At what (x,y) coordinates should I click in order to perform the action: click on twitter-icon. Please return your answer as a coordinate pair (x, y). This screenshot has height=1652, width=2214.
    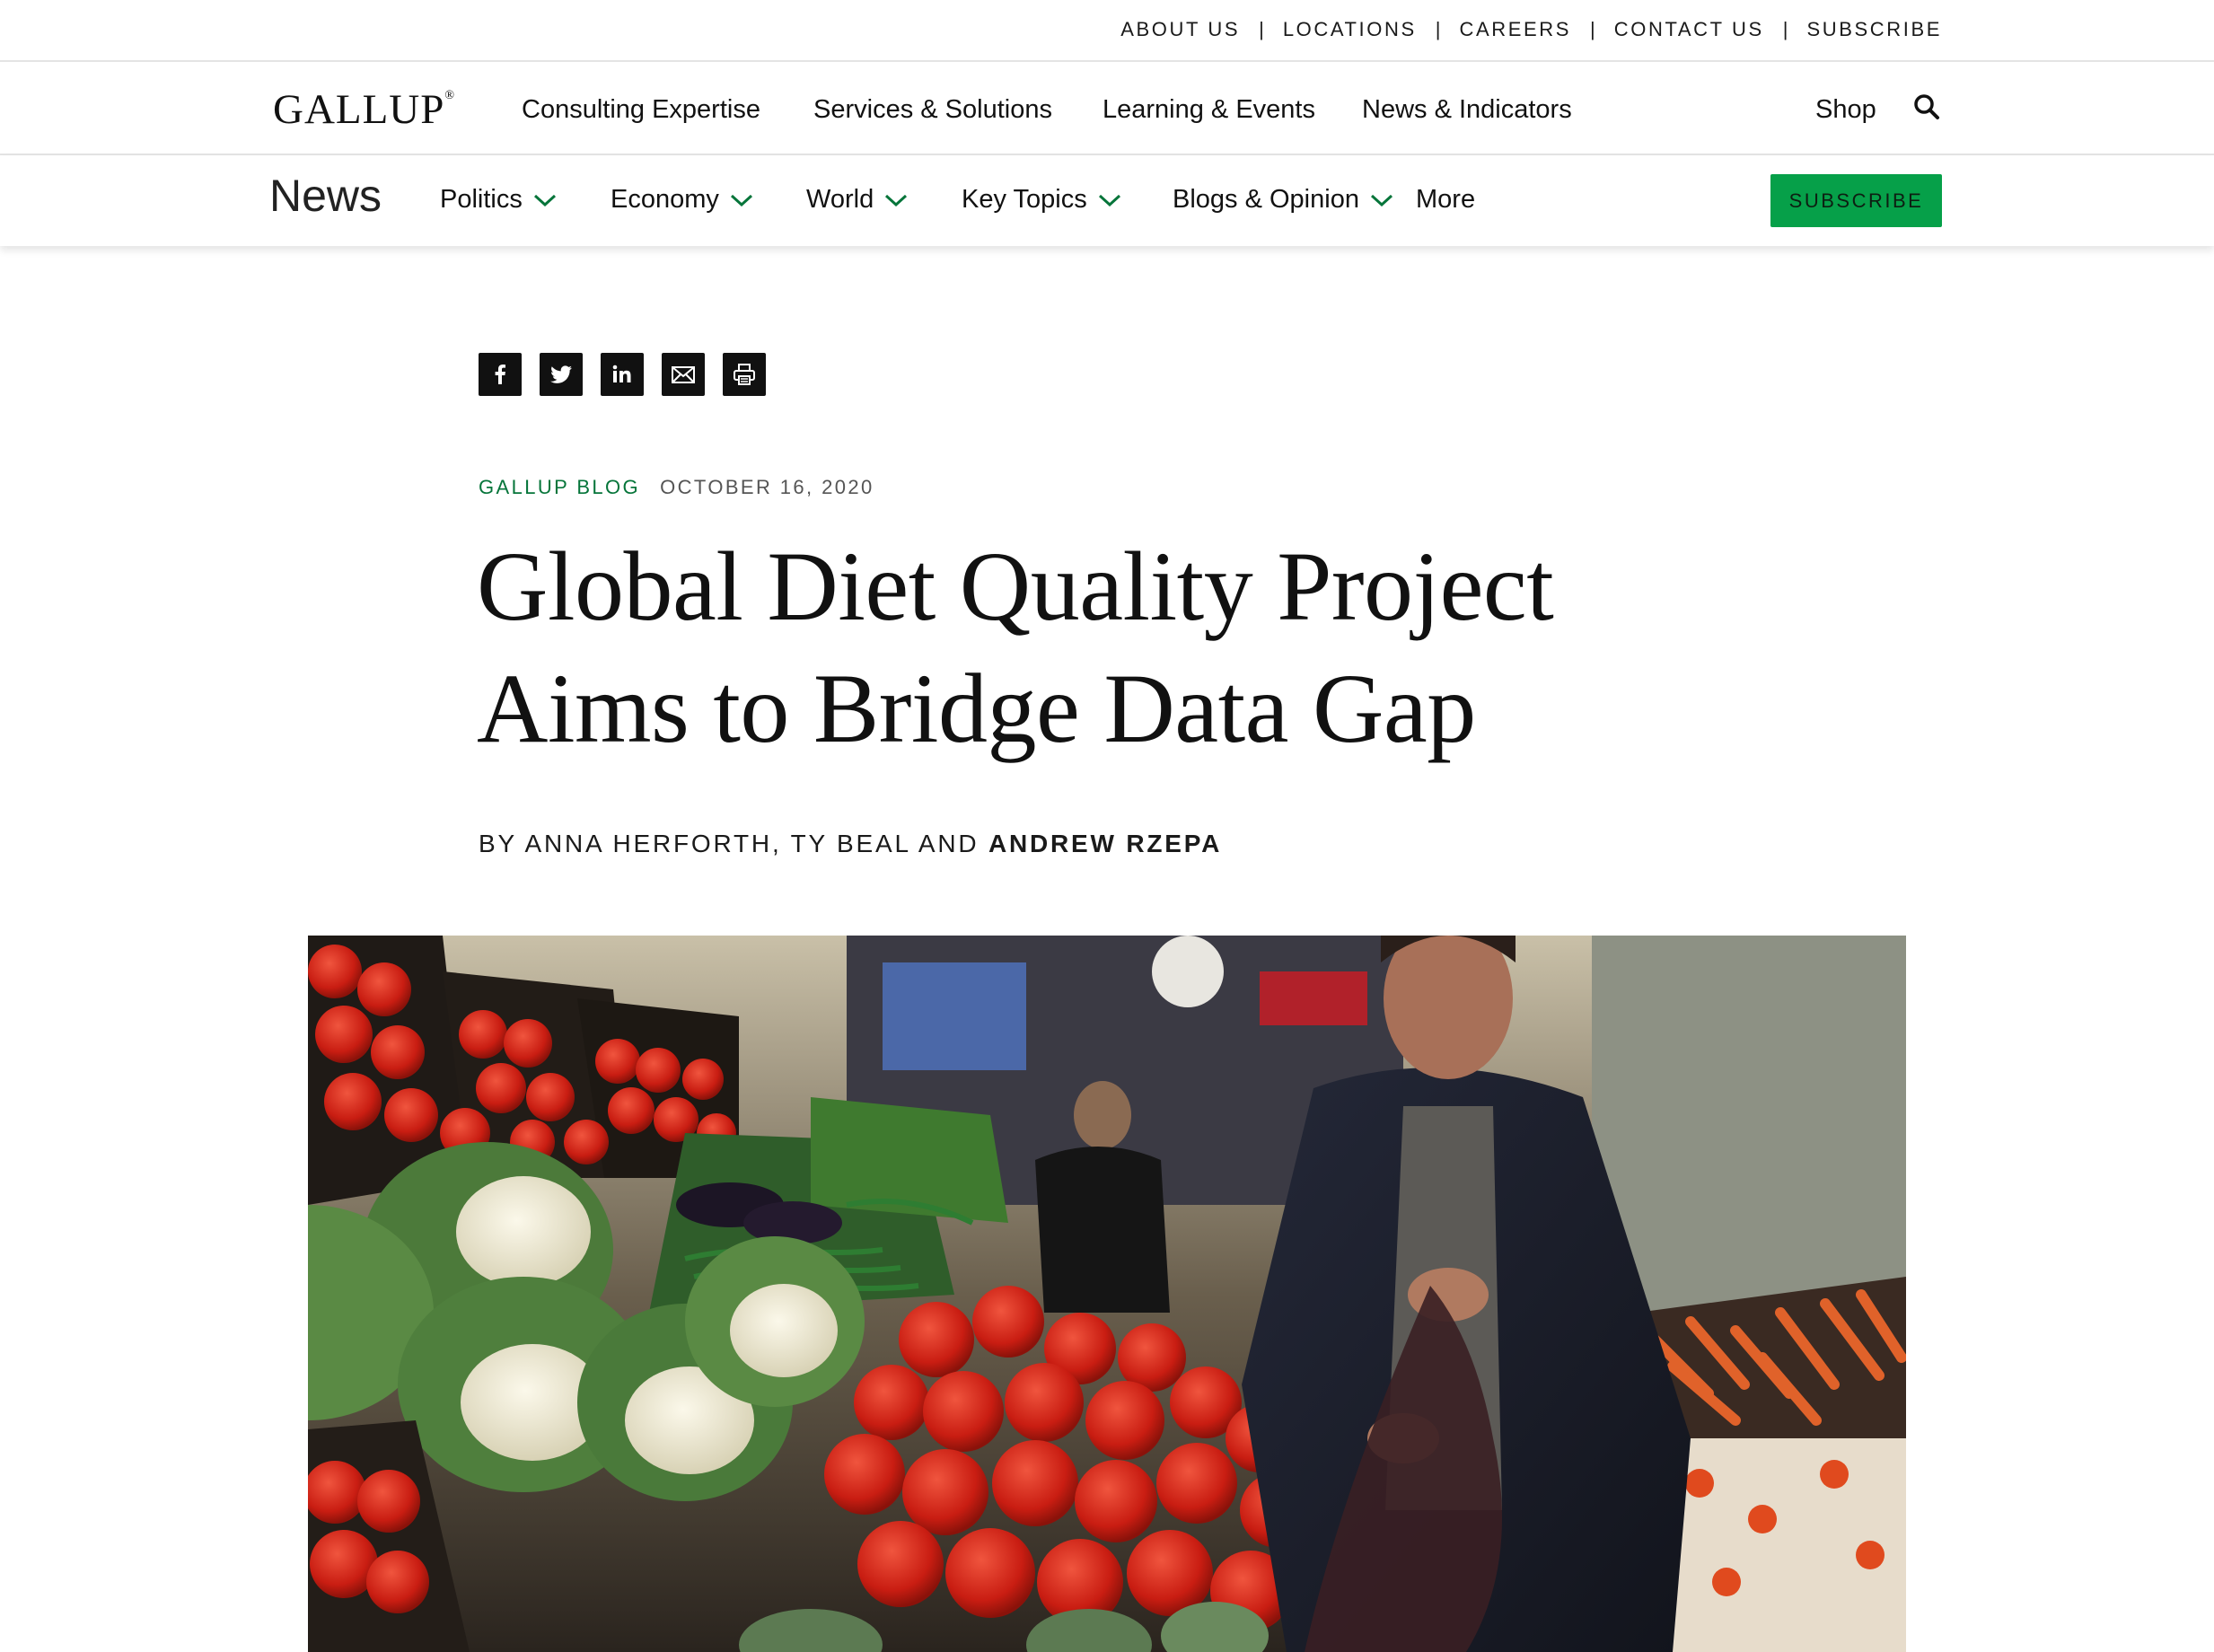
    Looking at the image, I should click on (561, 374).